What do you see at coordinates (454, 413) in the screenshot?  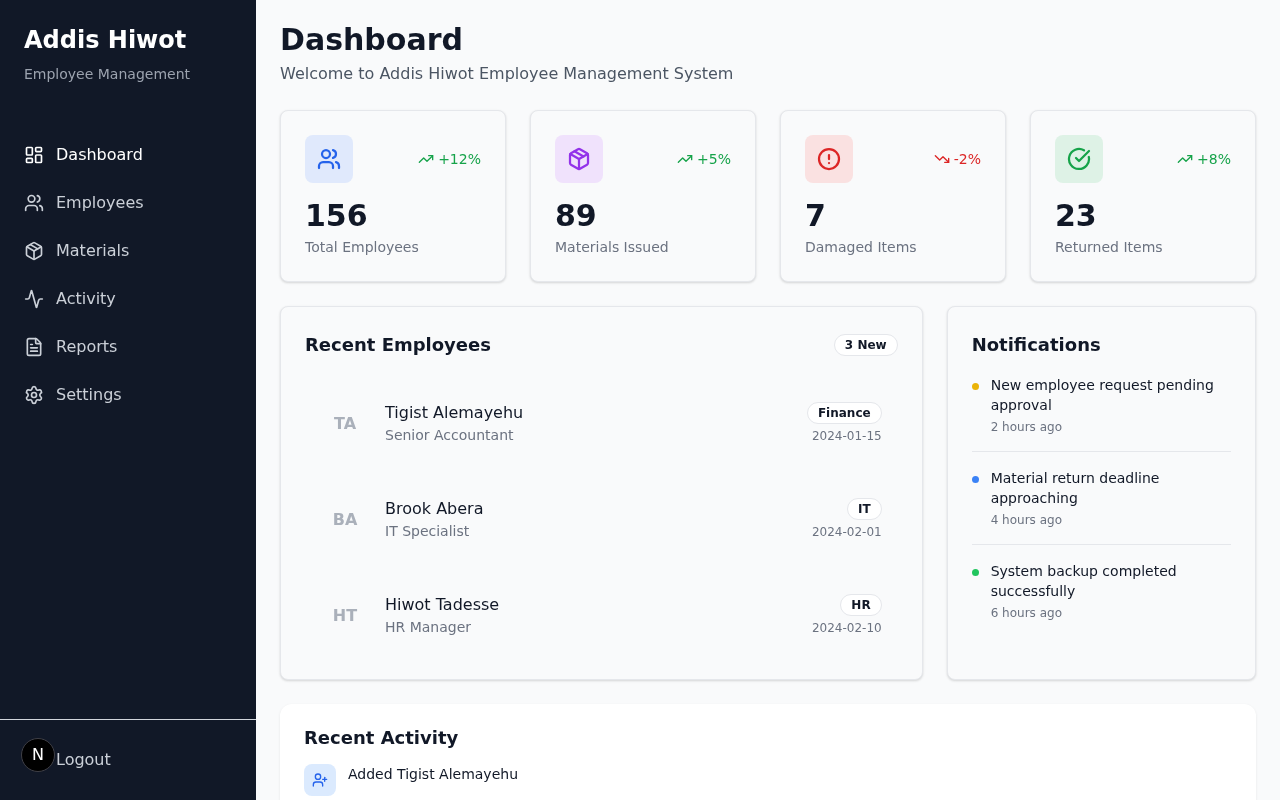 I see `employee-name: Tigist Alemayehu` at bounding box center [454, 413].